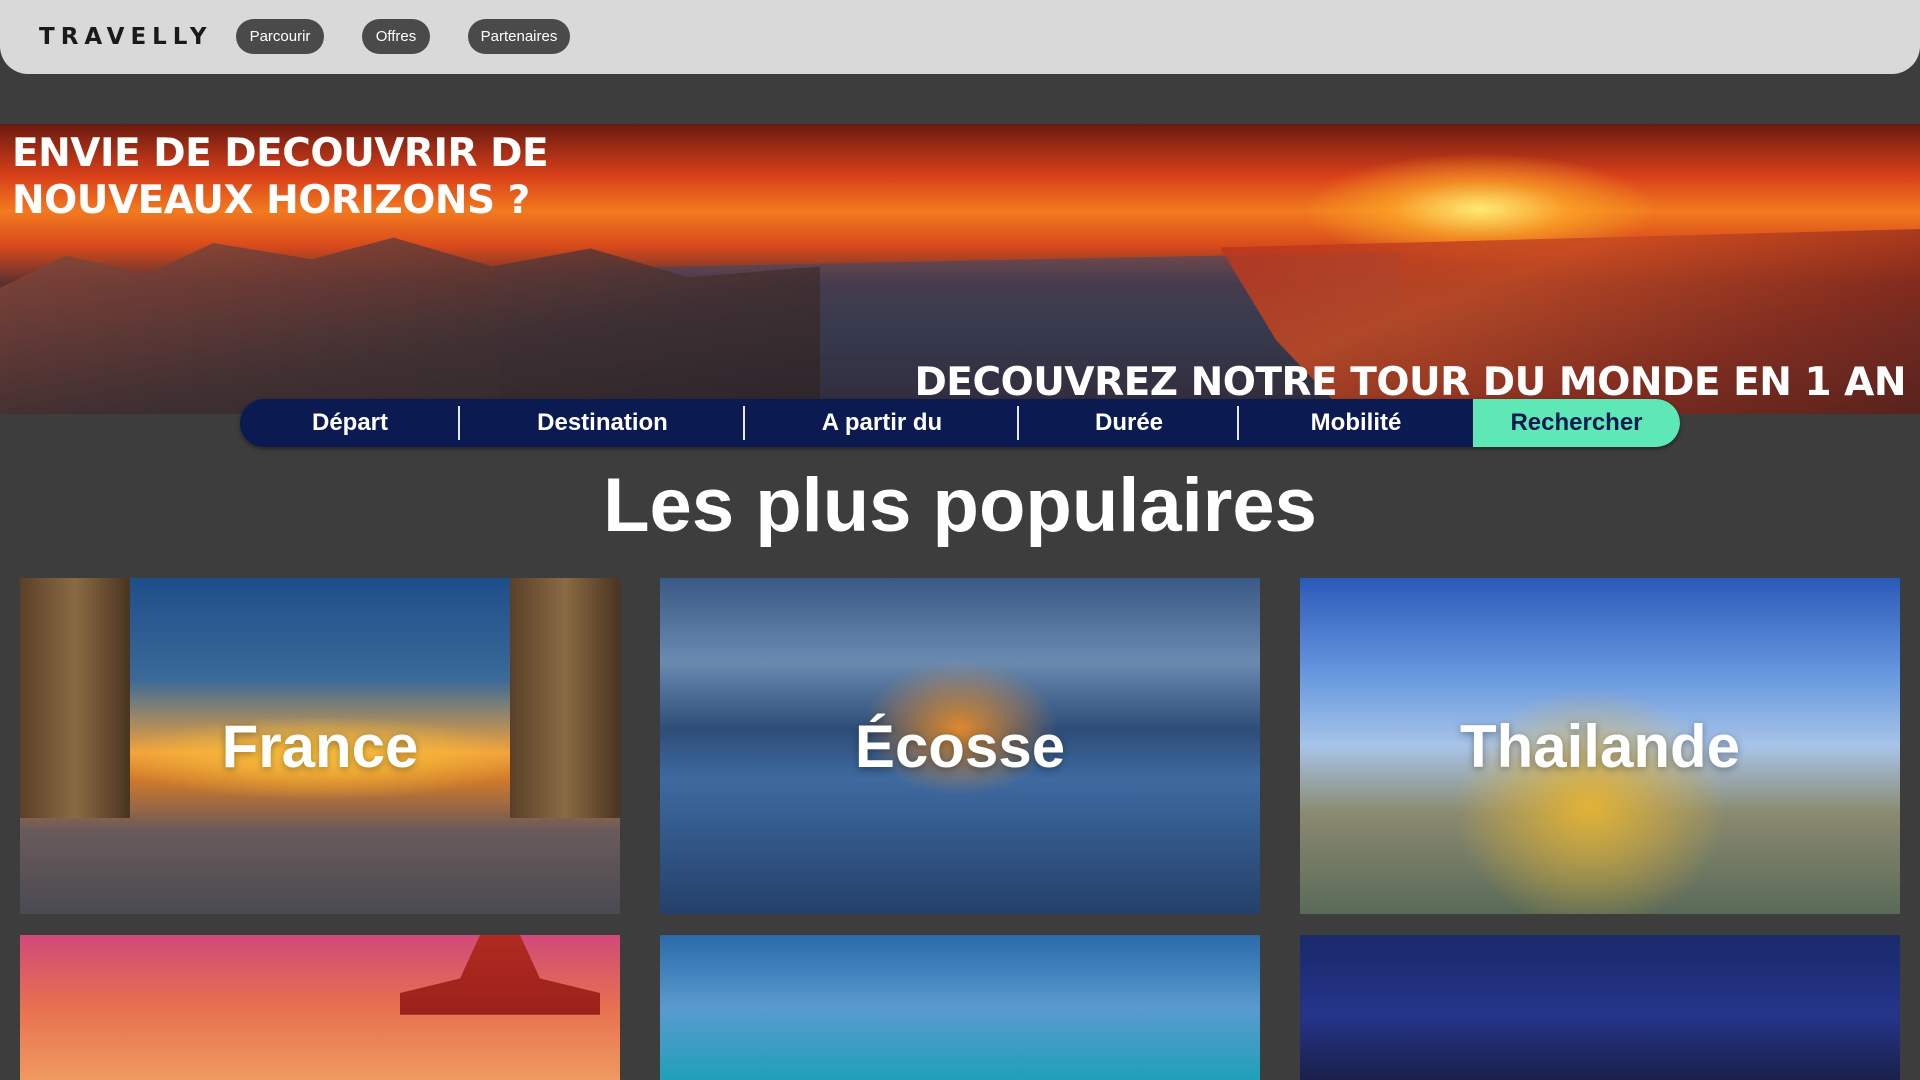  What do you see at coordinates (410, 325) in the screenshot?
I see `hero-canyon-left-image` at bounding box center [410, 325].